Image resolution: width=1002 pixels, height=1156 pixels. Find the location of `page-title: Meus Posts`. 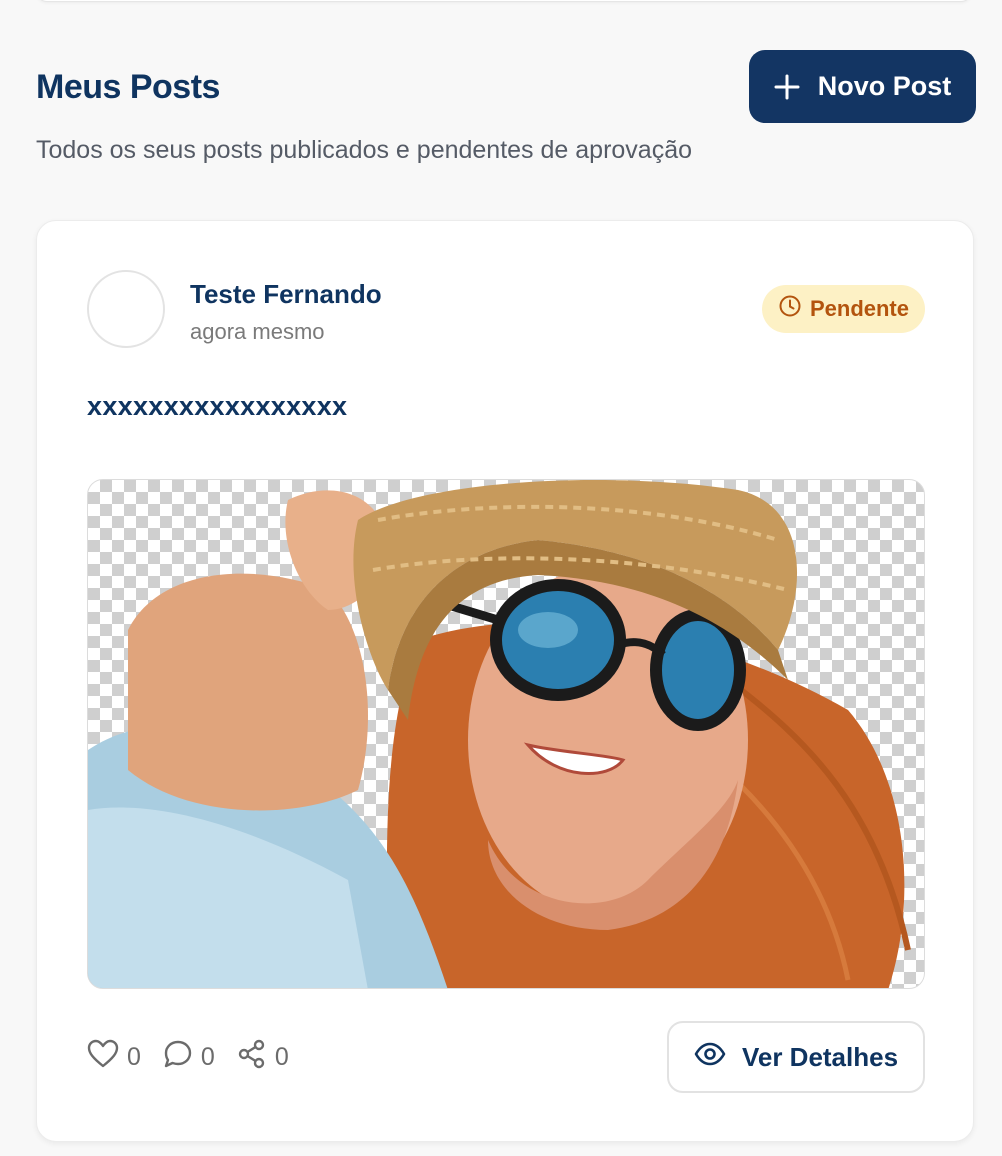

page-title: Meus Posts is located at coordinates (128, 87).